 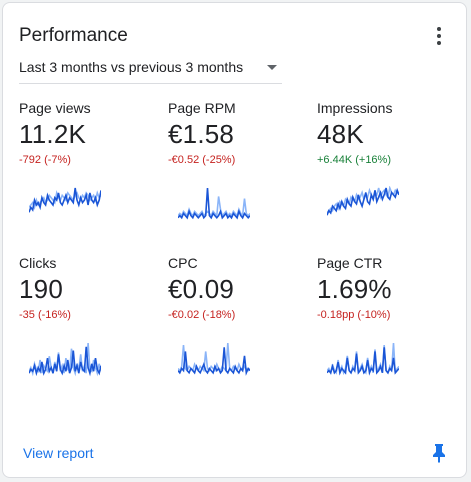 I want to click on metric-page-views: Page views 11.2K -792 (-7%), so click(x=89, y=176).